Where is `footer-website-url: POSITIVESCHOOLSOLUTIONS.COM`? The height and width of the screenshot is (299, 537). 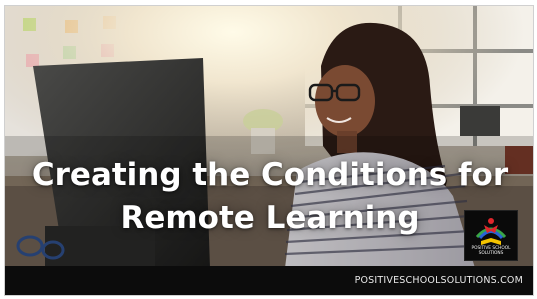 footer-website-url: POSITIVESCHOOLSOLUTIONS.COM is located at coordinates (438, 280).